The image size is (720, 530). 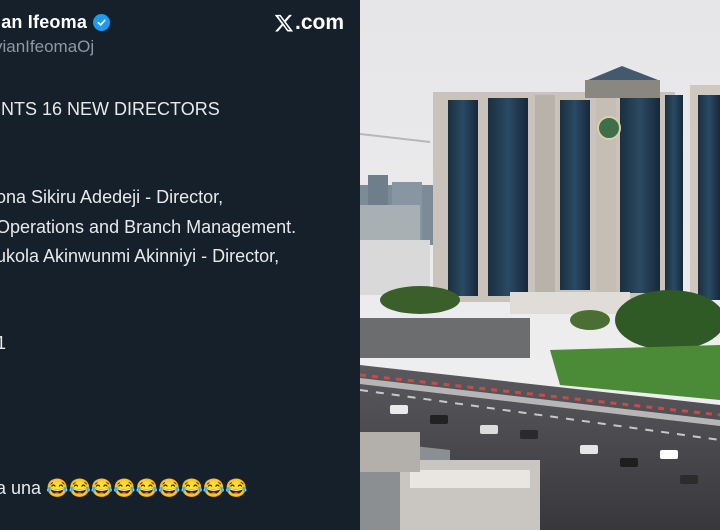 What do you see at coordinates (148, 227) in the screenshot?
I see `tweet-text-line-3: Operations and Branch Management.` at bounding box center [148, 227].